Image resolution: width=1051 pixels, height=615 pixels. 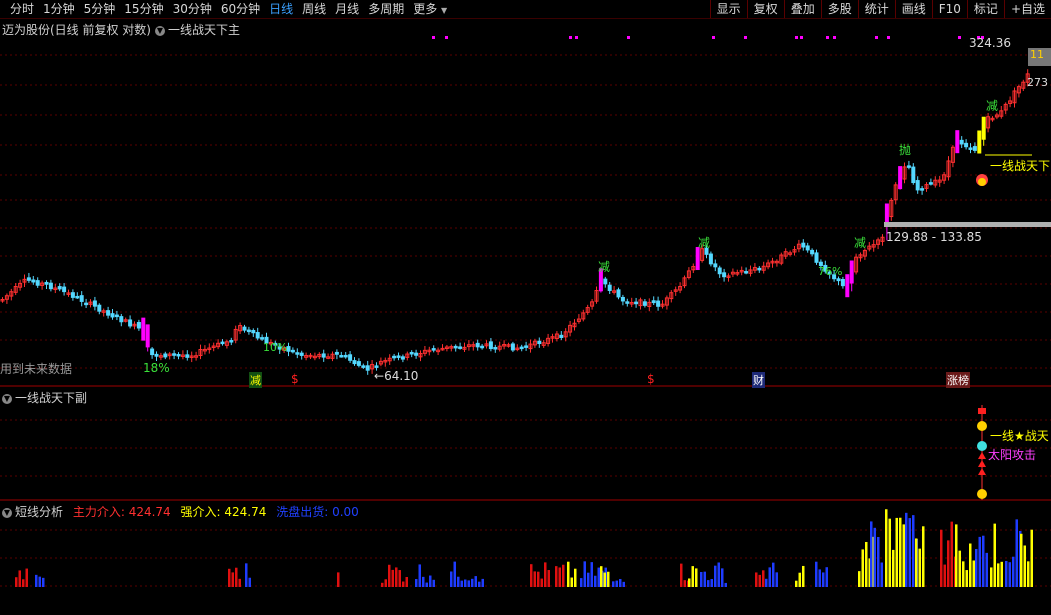 I want to click on sub-pane-title: ▼ 一线战天下副, so click(x=44, y=397).